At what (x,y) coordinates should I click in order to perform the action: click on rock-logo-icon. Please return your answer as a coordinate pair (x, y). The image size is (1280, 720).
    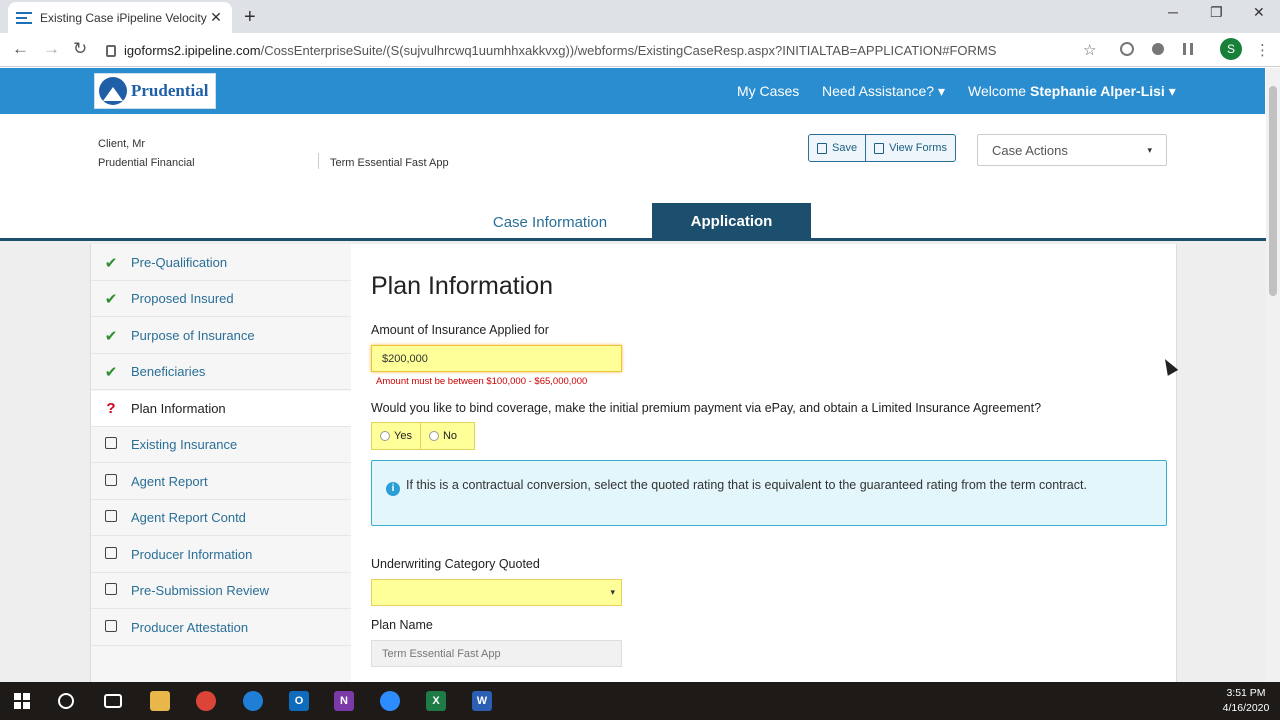
    Looking at the image, I should click on (113, 91).